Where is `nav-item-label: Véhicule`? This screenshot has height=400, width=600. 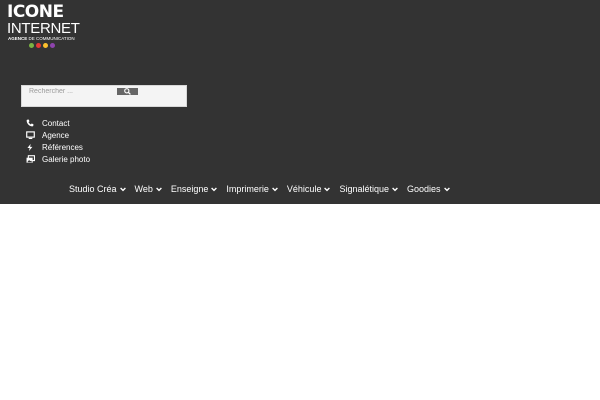 nav-item-label: Véhicule is located at coordinates (304, 189).